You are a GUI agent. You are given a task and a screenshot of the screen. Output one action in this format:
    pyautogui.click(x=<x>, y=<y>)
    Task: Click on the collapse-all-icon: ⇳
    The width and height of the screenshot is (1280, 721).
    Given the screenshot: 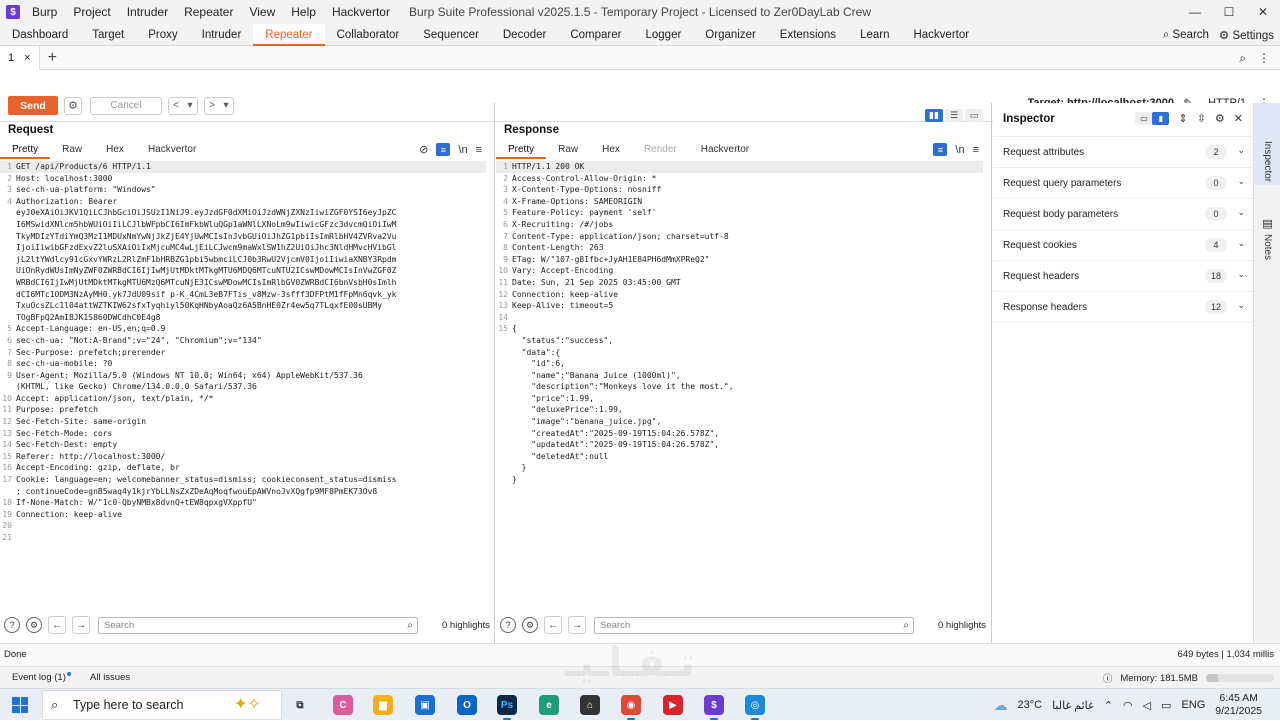 What is the action you would take?
    pyautogui.click(x=1201, y=118)
    